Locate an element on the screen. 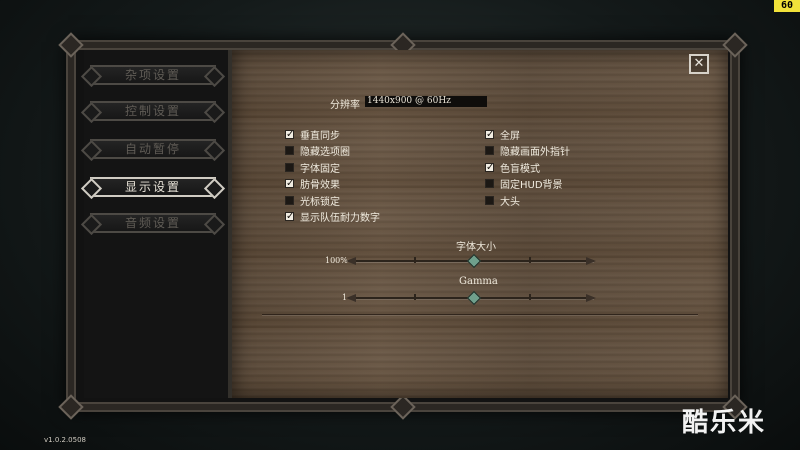 Image resolution: width=800 pixels, height=450 pixels. option-label: 隐藏画面外指针 is located at coordinates (535, 152).